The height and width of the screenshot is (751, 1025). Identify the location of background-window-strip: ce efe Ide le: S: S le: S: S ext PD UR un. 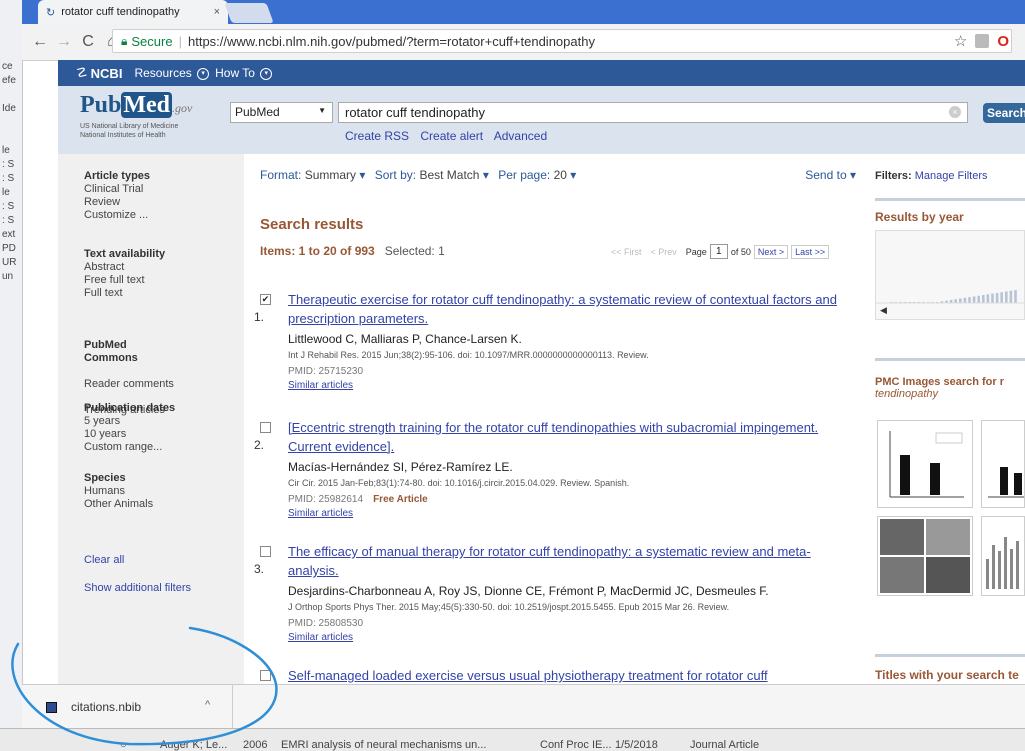
(11, 375).